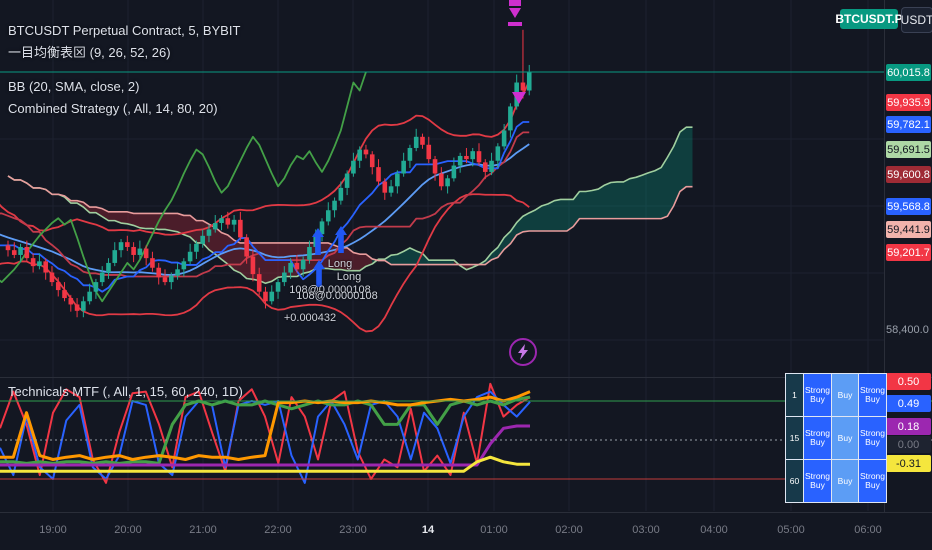  Describe the element at coordinates (714, 530) in the screenshot. I see `time-axis-tick-label: 04:00` at that location.